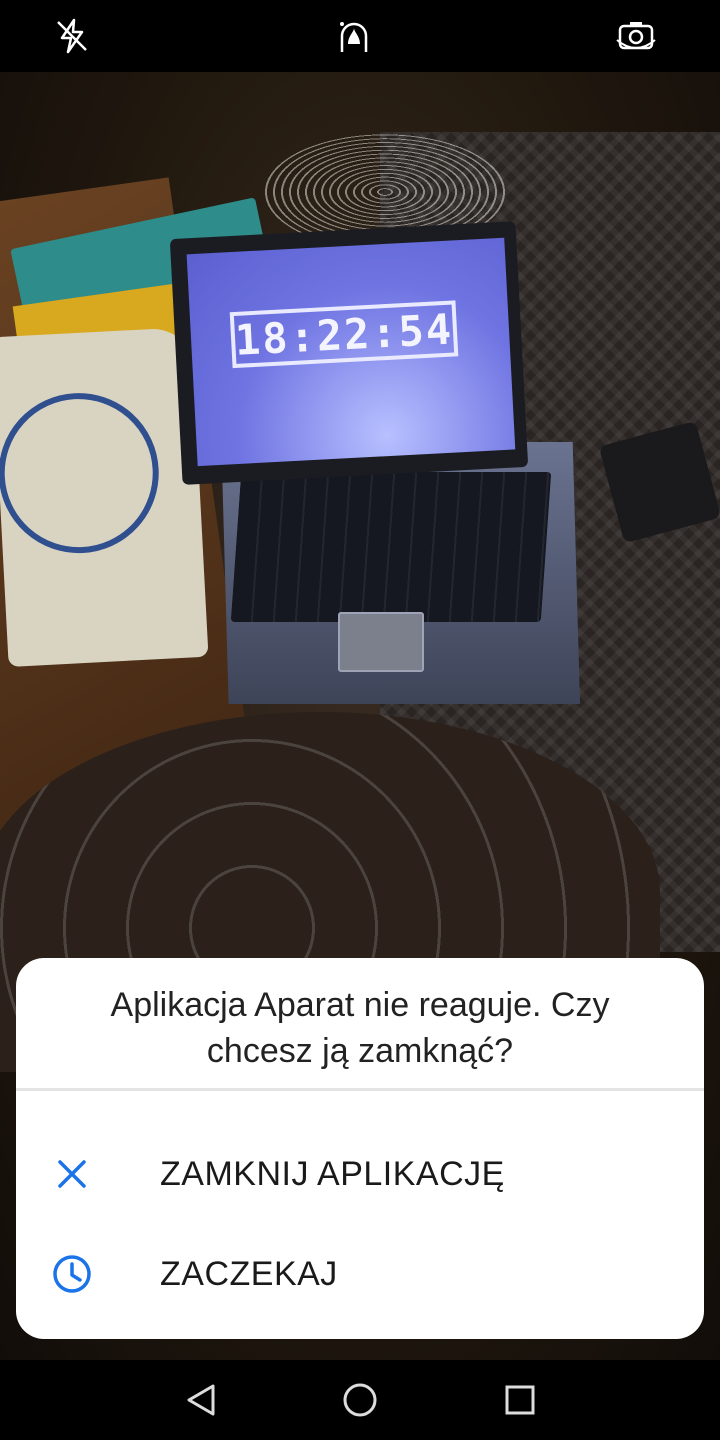 The width and height of the screenshot is (720, 1440). I want to click on recents-icon, so click(520, 1400).